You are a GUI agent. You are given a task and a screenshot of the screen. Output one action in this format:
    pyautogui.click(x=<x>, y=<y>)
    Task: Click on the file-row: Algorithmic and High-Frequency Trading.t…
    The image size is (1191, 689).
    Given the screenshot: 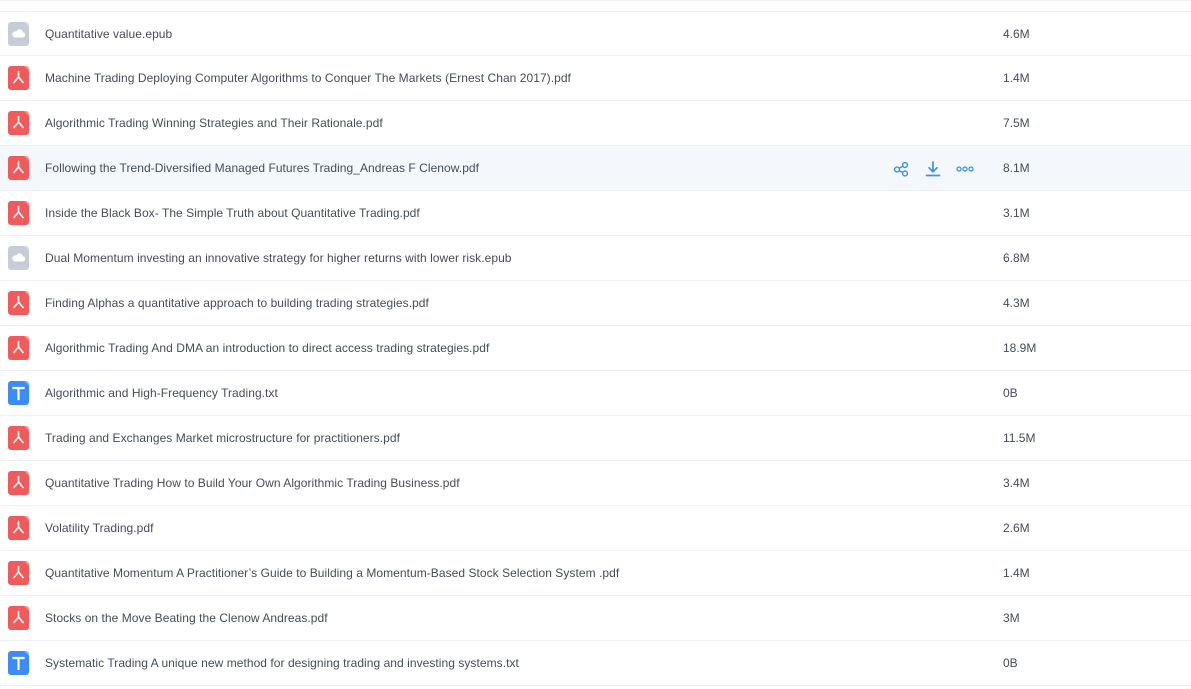 What is the action you would take?
    pyautogui.click(x=595, y=393)
    